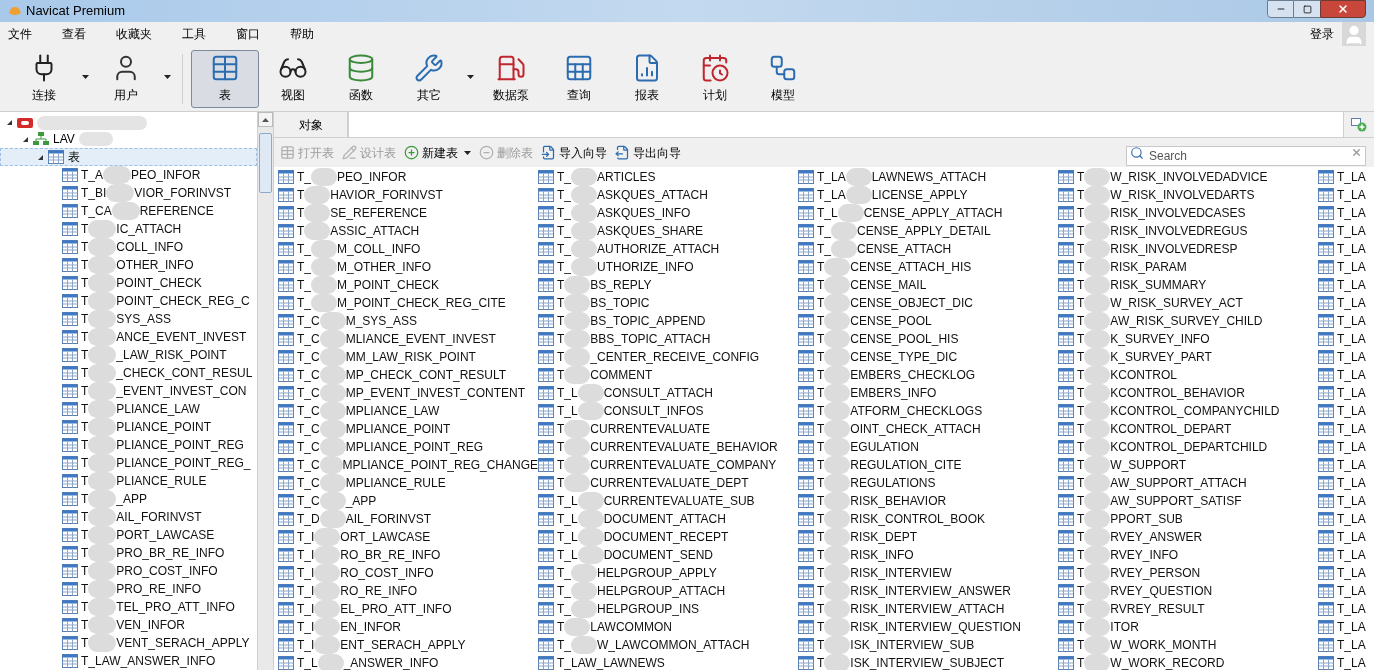 Image resolution: width=1374 pixels, height=670 pixels. Describe the element at coordinates (652, 195) in the screenshot. I see `table-name: ASKQUES_ATTACH` at that location.